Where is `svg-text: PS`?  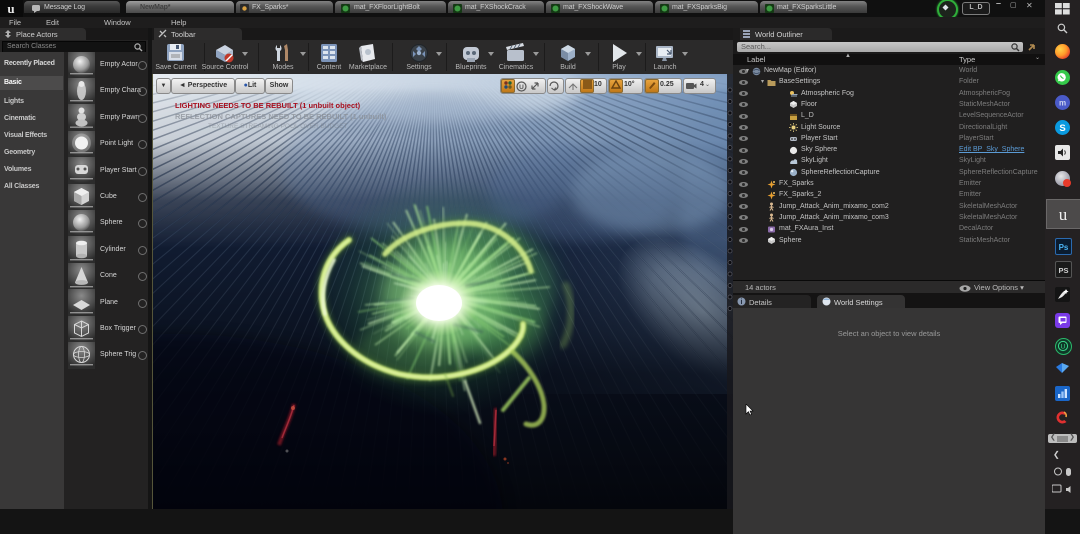
svg-text: PS is located at coordinates (1063, 270).